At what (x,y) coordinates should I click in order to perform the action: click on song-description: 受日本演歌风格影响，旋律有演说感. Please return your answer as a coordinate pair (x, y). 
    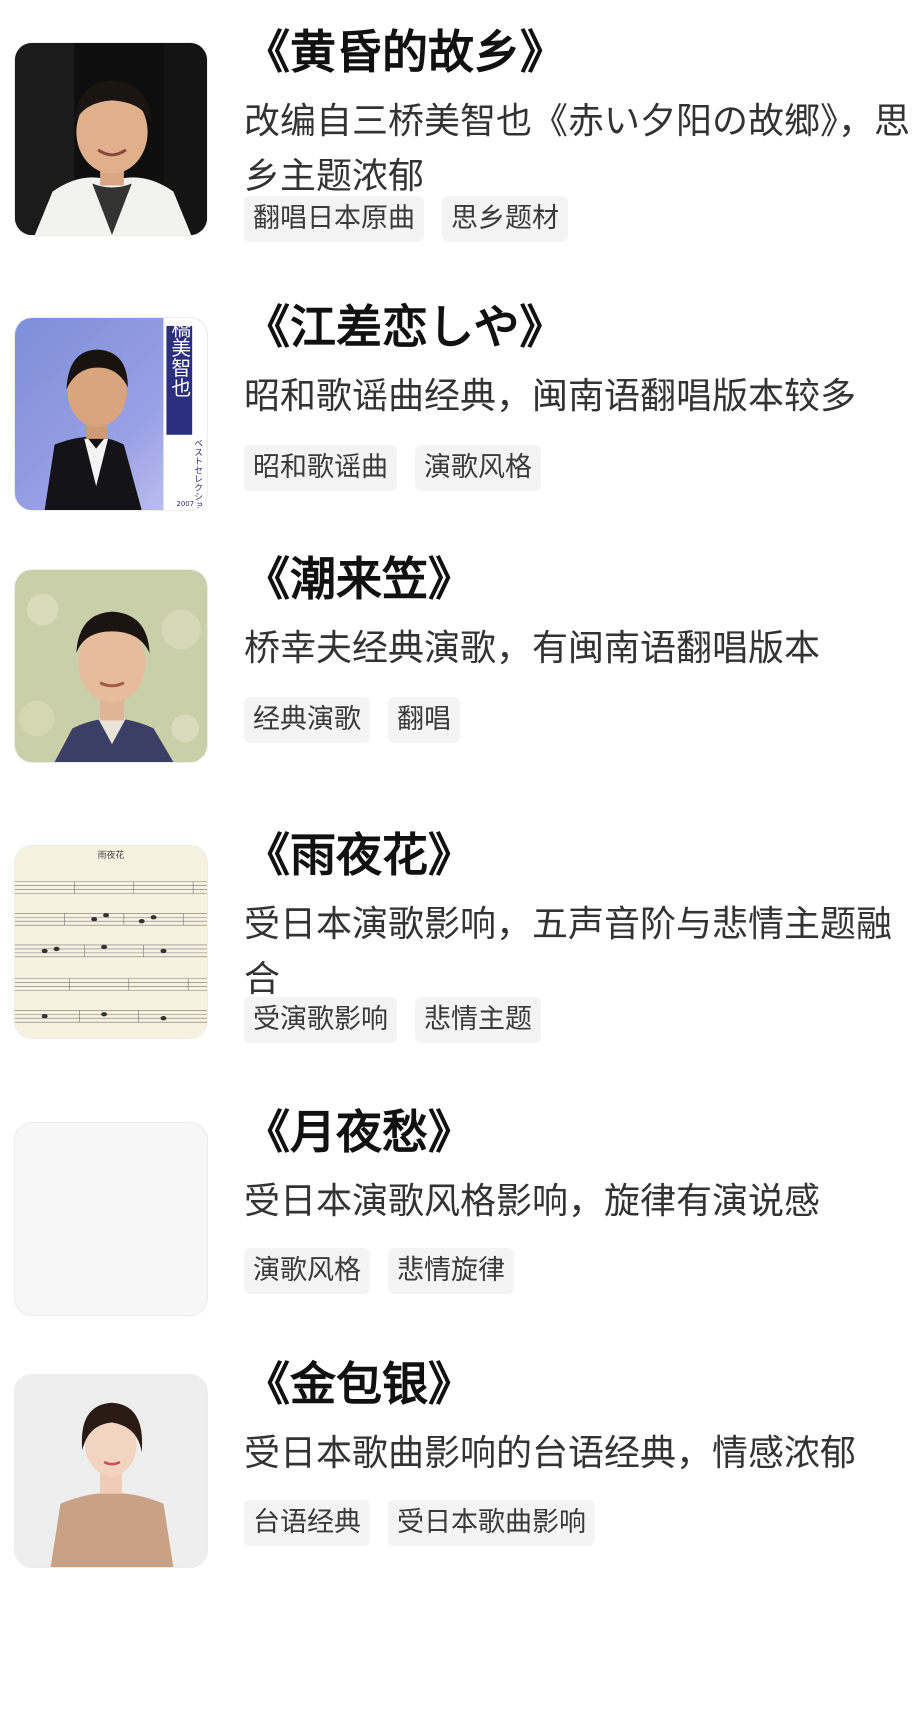
    Looking at the image, I should click on (532, 1201).